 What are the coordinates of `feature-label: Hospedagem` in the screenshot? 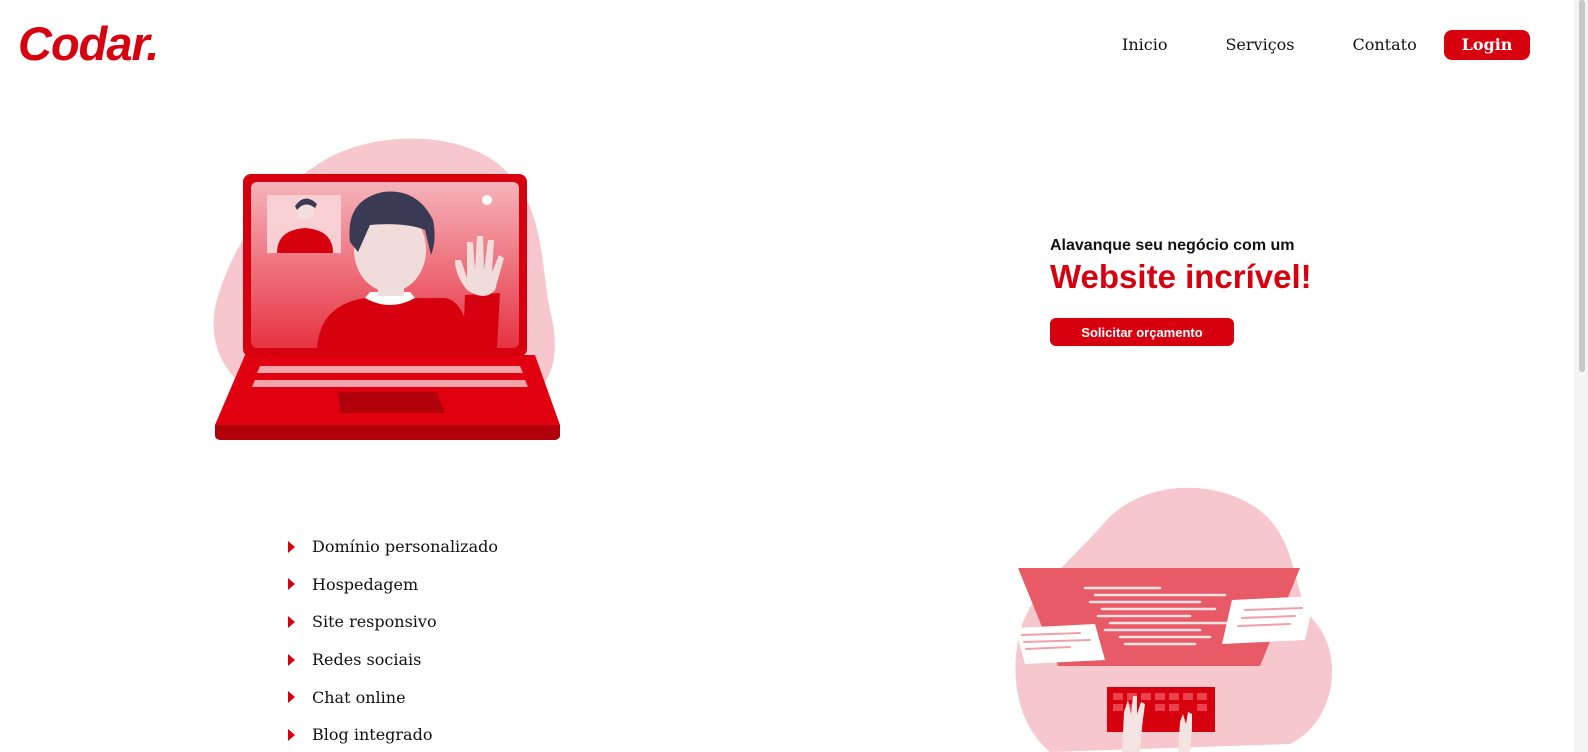 It's located at (365, 584).